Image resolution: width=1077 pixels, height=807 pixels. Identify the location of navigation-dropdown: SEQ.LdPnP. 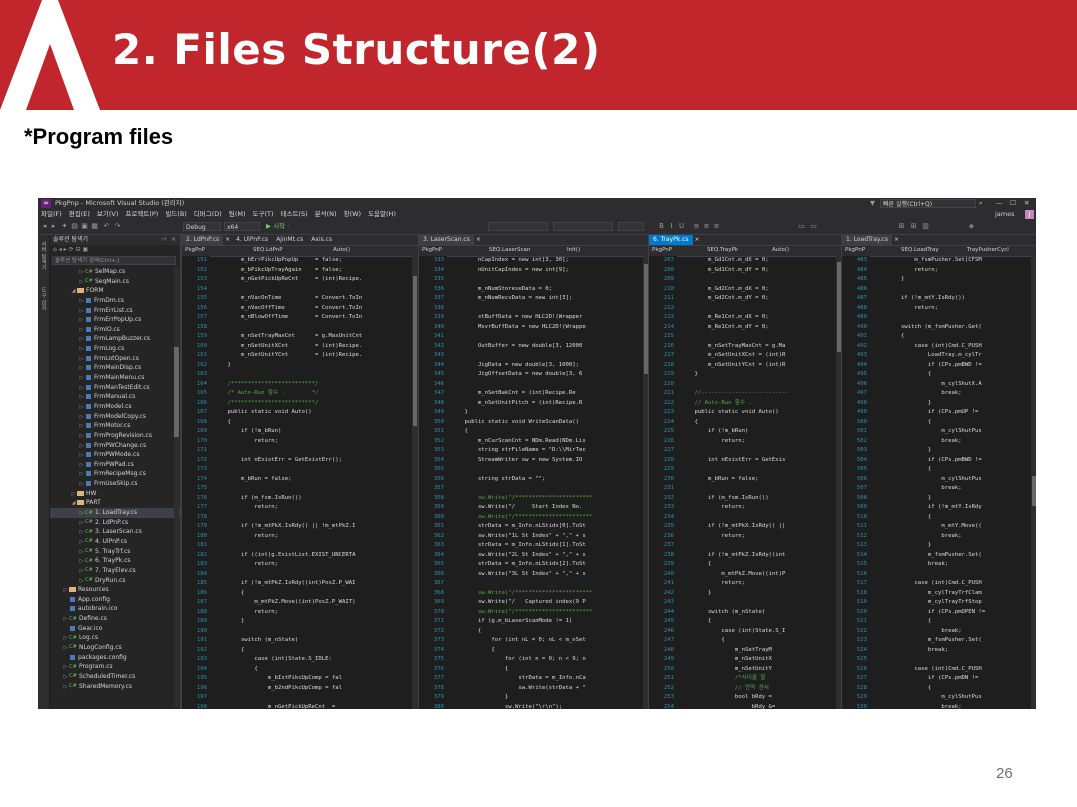
(290, 250).